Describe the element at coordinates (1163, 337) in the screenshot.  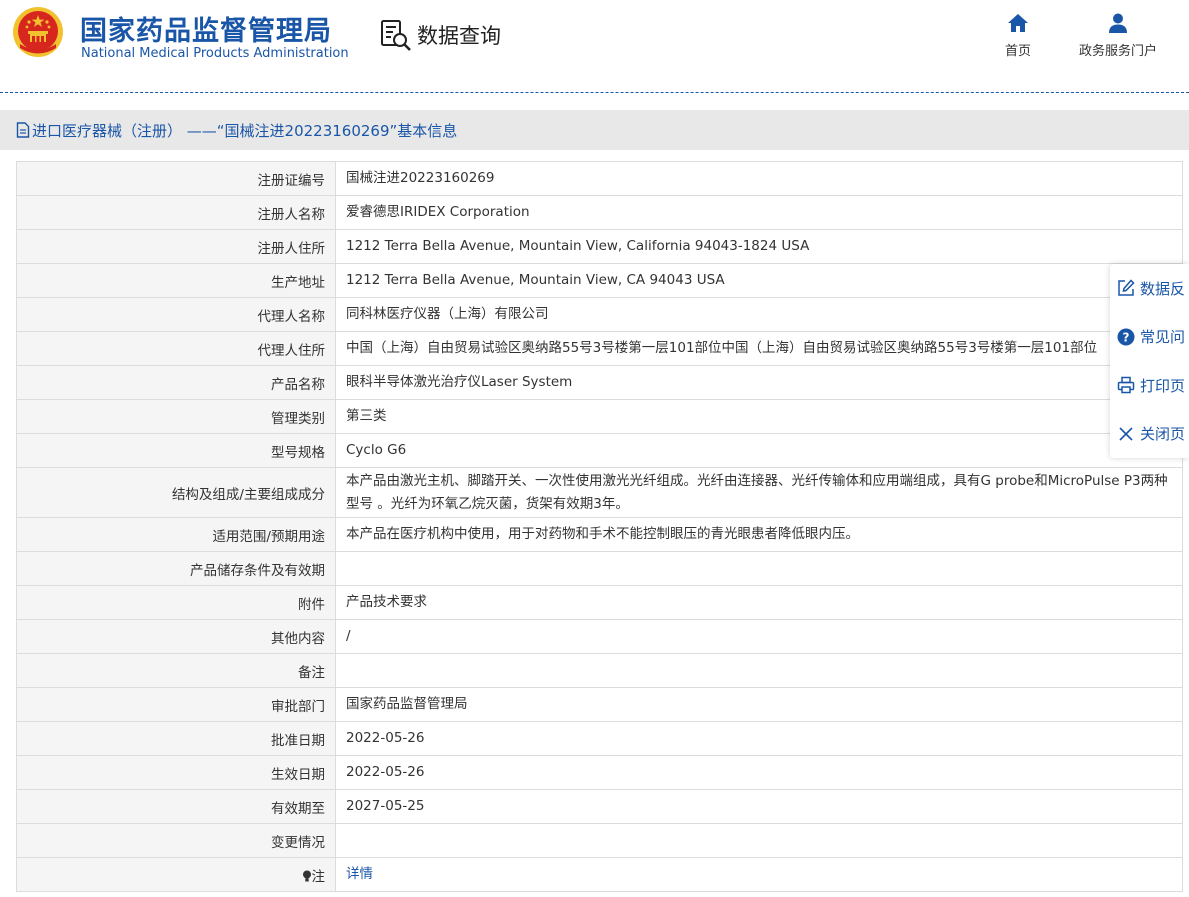
I see `faq-label: 常见问` at that location.